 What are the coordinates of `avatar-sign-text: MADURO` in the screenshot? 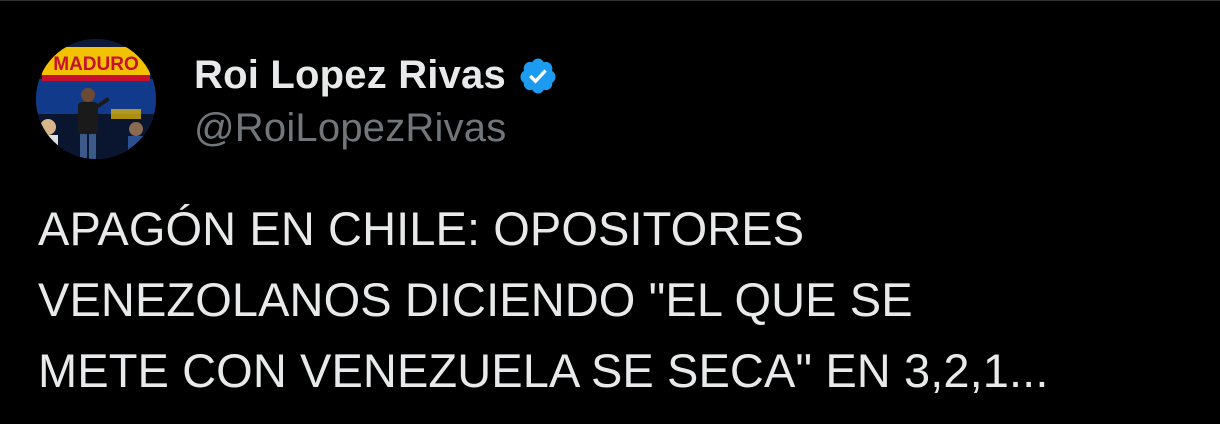 It's located at (96, 64).